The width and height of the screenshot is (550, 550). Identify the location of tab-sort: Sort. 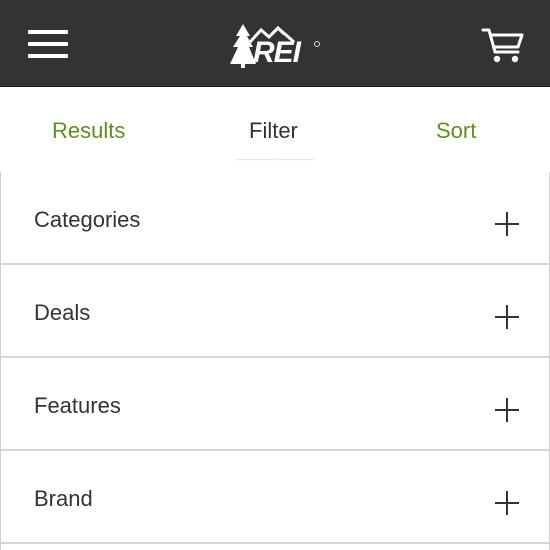
(456, 131).